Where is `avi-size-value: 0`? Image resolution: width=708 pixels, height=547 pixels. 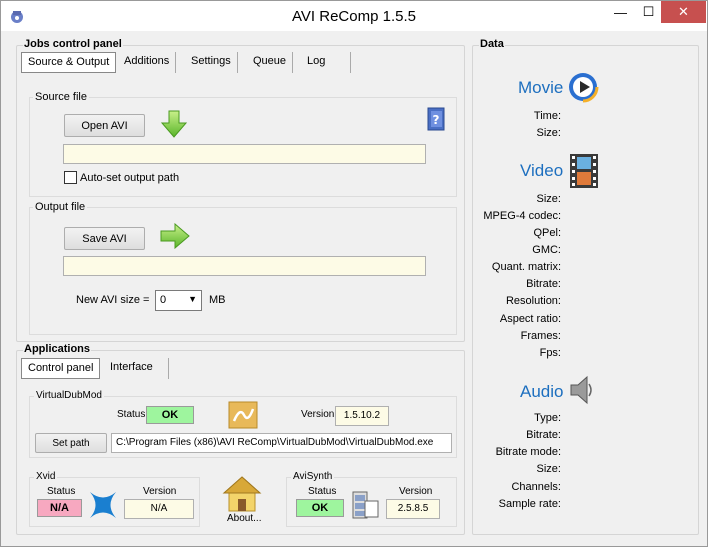 avi-size-value: 0 is located at coordinates (163, 300).